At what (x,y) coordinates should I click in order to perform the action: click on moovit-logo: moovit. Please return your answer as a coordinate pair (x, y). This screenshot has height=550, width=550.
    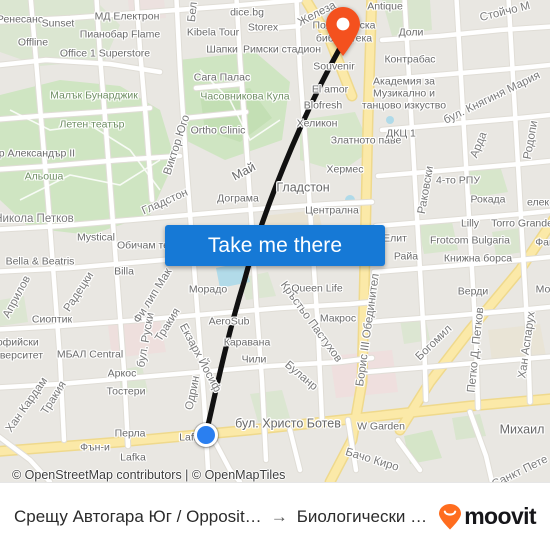
    Looking at the image, I should click on (487, 516).